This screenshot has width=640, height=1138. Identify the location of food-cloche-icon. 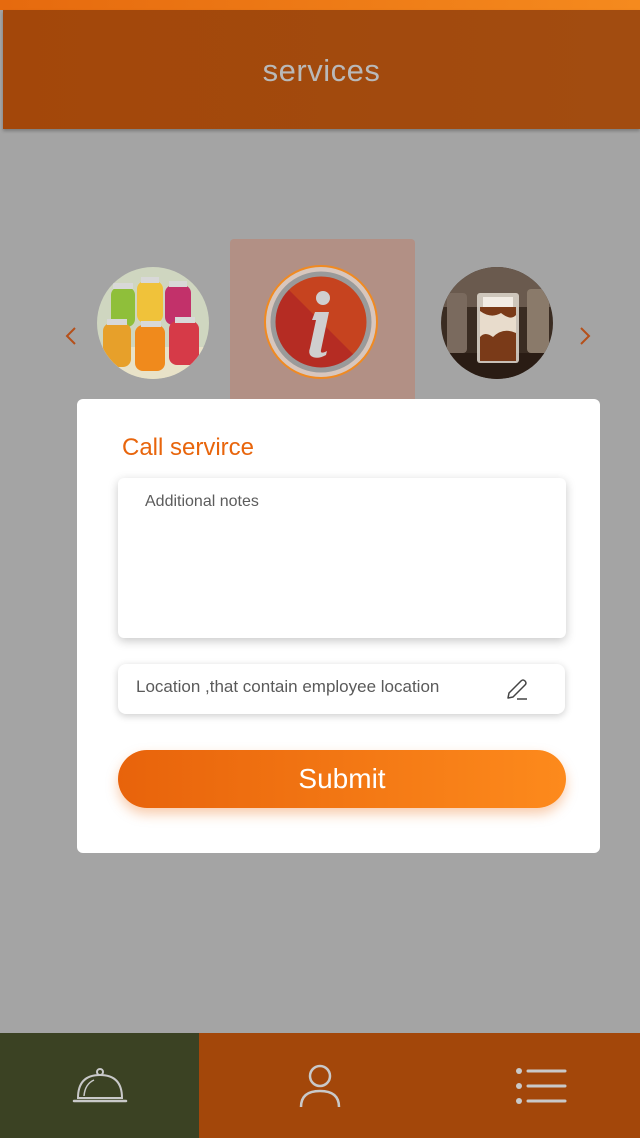
(99, 1084).